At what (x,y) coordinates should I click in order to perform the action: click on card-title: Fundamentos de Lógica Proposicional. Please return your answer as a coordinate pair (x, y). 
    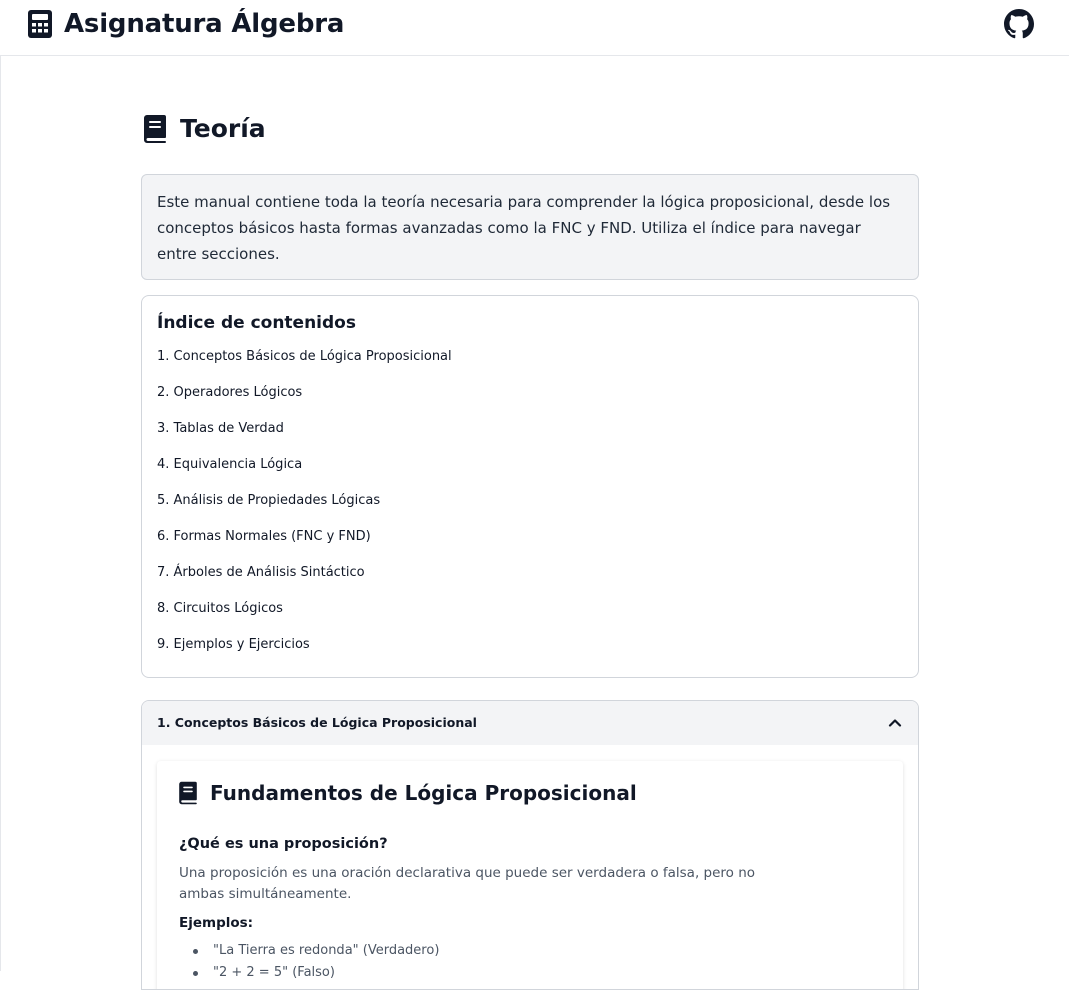
    Looking at the image, I should click on (407, 793).